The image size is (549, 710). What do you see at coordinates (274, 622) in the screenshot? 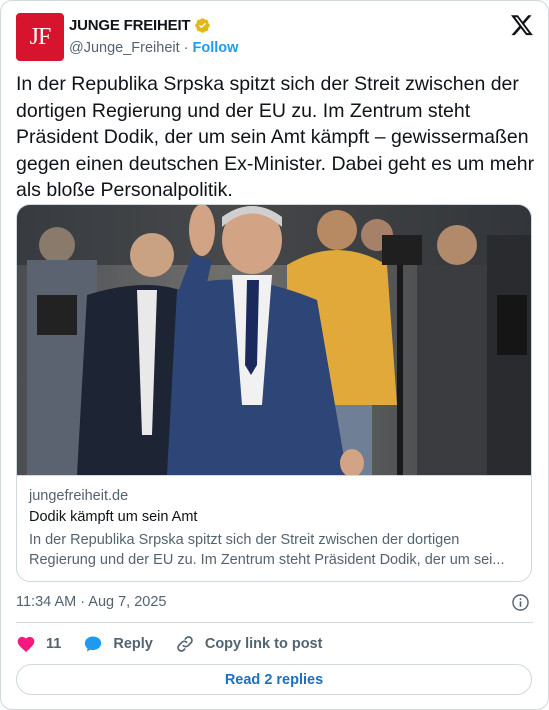
I see `divider` at bounding box center [274, 622].